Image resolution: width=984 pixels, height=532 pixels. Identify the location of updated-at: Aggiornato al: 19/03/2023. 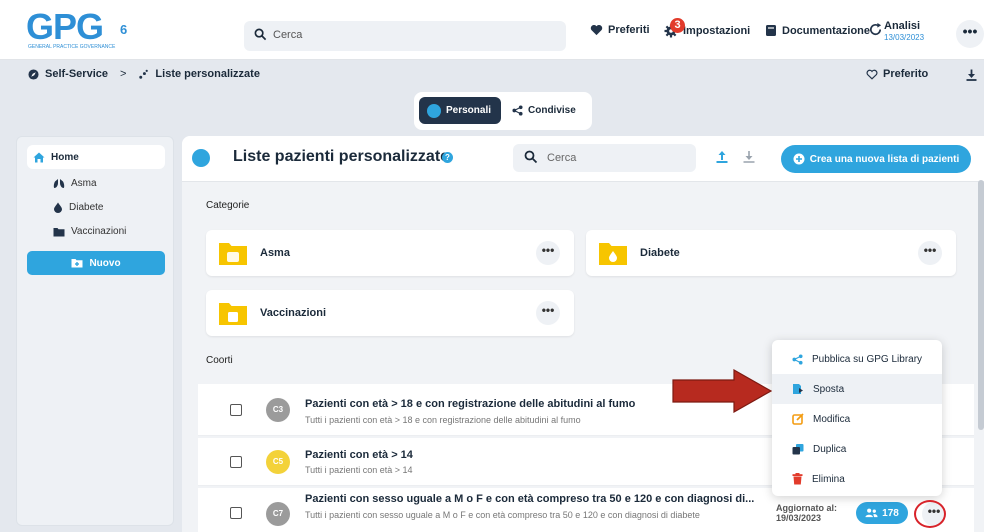
(806, 513).